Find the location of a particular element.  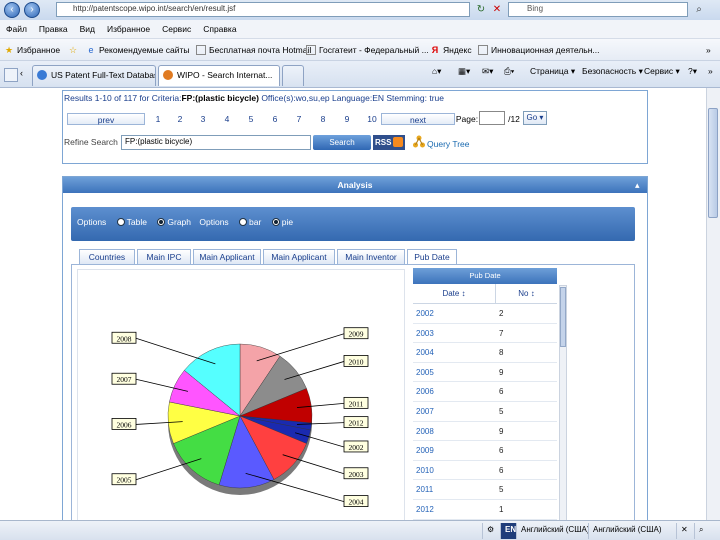

collapse-icon: ▴ is located at coordinates (639, 185).